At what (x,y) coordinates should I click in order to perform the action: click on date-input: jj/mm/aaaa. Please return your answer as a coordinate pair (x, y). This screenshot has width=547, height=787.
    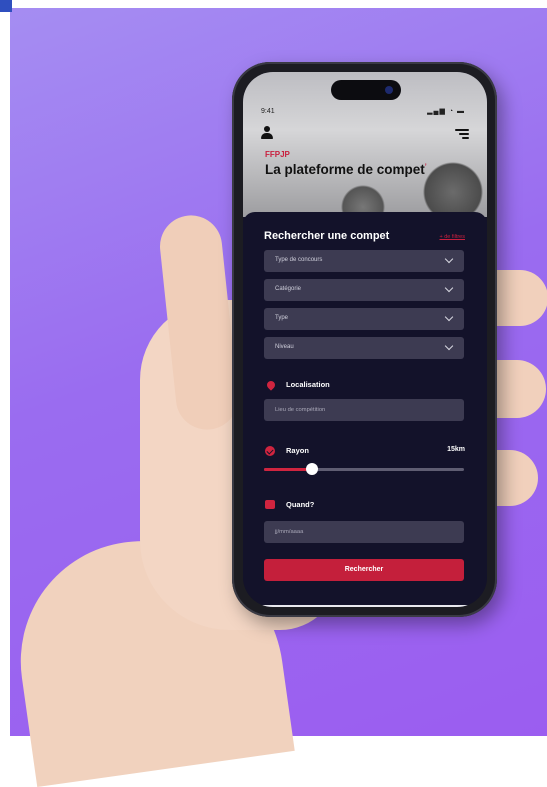
    Looking at the image, I should click on (364, 532).